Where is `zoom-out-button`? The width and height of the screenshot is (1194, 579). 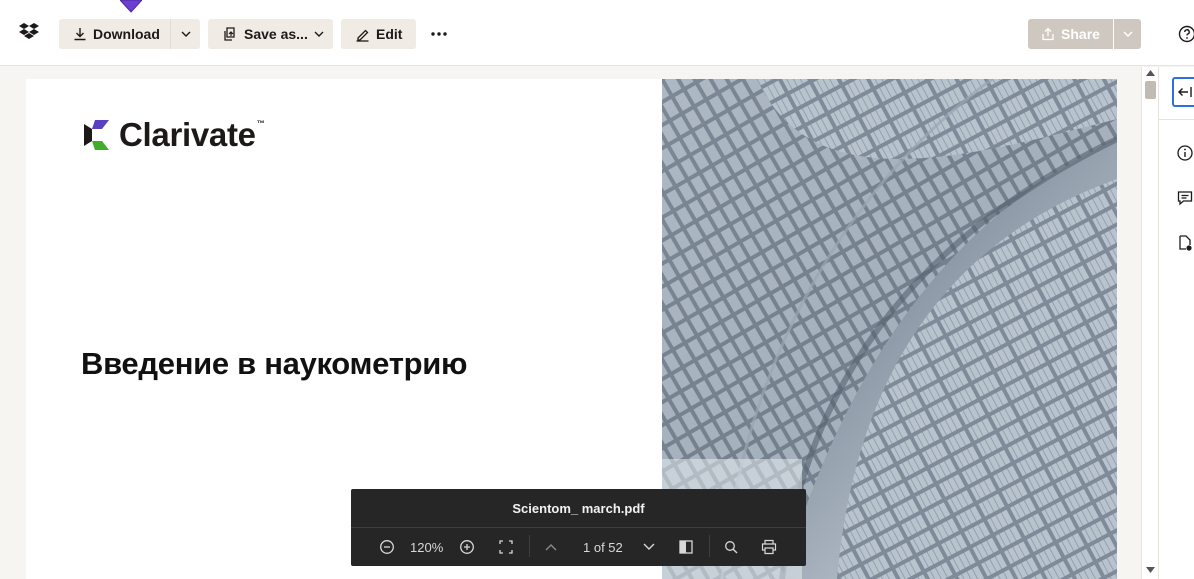
zoom-out-button is located at coordinates (387, 547).